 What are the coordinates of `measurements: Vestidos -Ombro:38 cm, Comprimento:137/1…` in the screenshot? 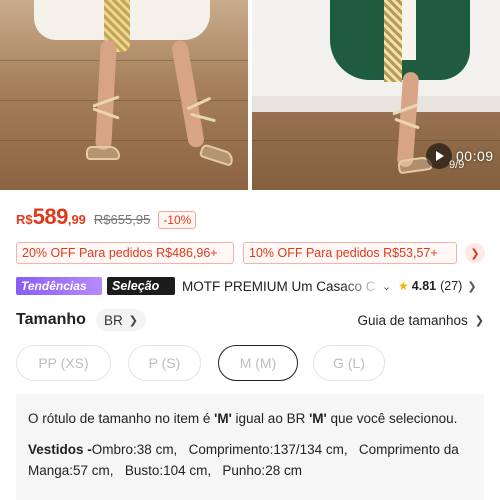 It's located at (250, 460).